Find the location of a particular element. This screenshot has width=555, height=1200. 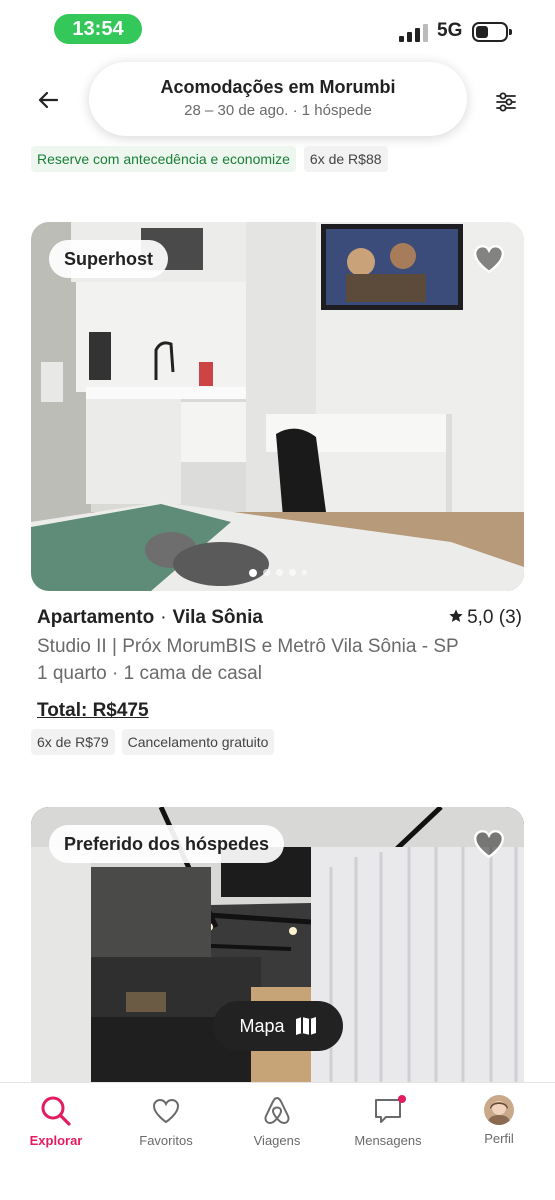

arrow-left-icon is located at coordinates (48, 100).